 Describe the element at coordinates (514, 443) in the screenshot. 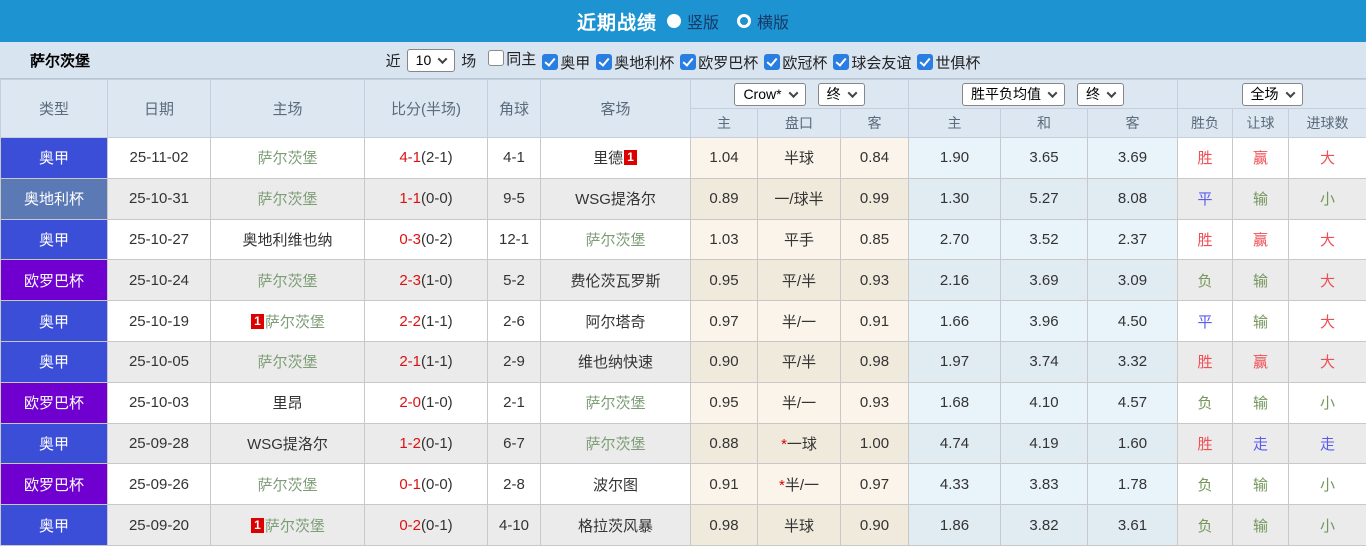

I see `corners-cell: 6-7` at that location.